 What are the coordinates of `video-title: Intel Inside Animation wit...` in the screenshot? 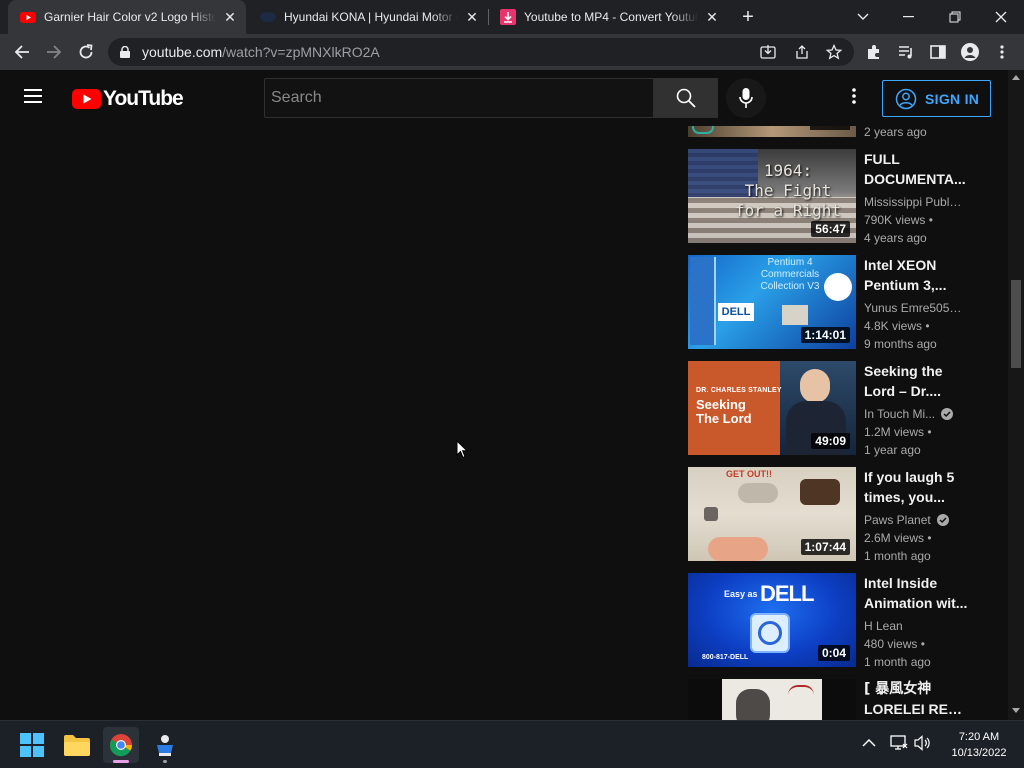 It's located at (916, 593).